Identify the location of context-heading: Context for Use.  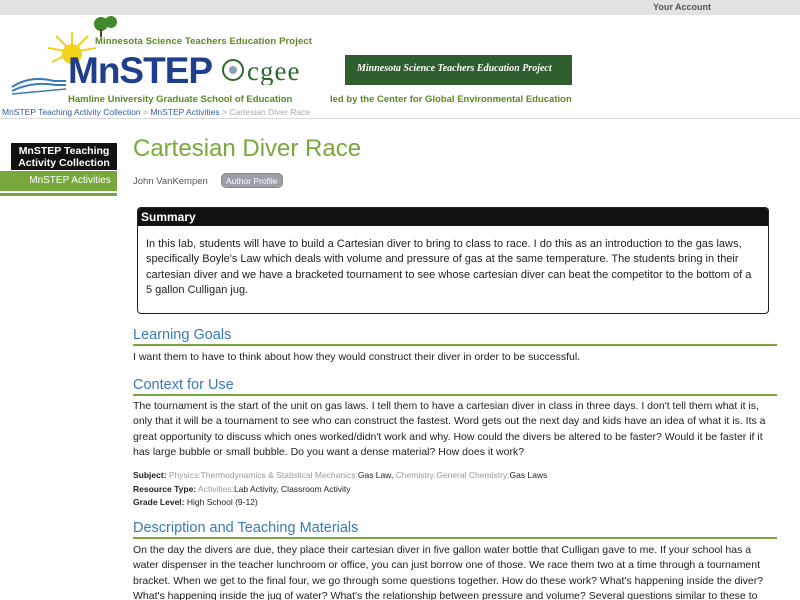
(455, 386).